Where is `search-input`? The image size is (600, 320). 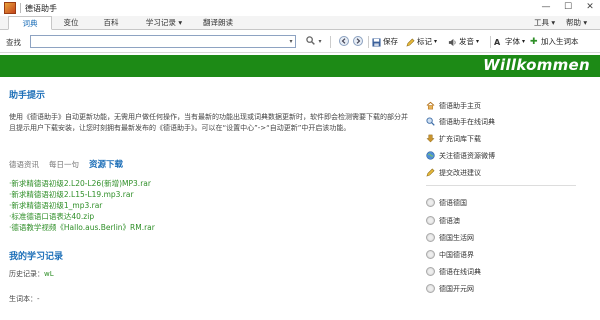 search-input is located at coordinates (163, 41).